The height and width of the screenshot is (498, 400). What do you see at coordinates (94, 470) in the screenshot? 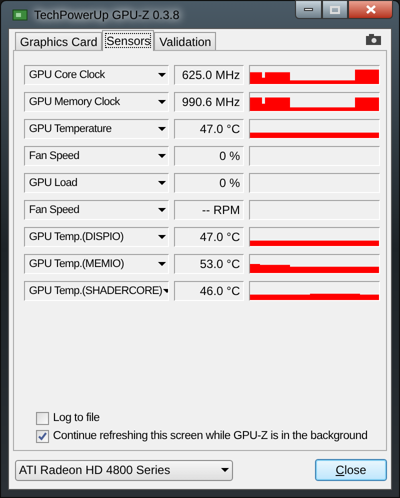
I see `dropdown-value: ATI Radeon HD 4800 Series` at bounding box center [94, 470].